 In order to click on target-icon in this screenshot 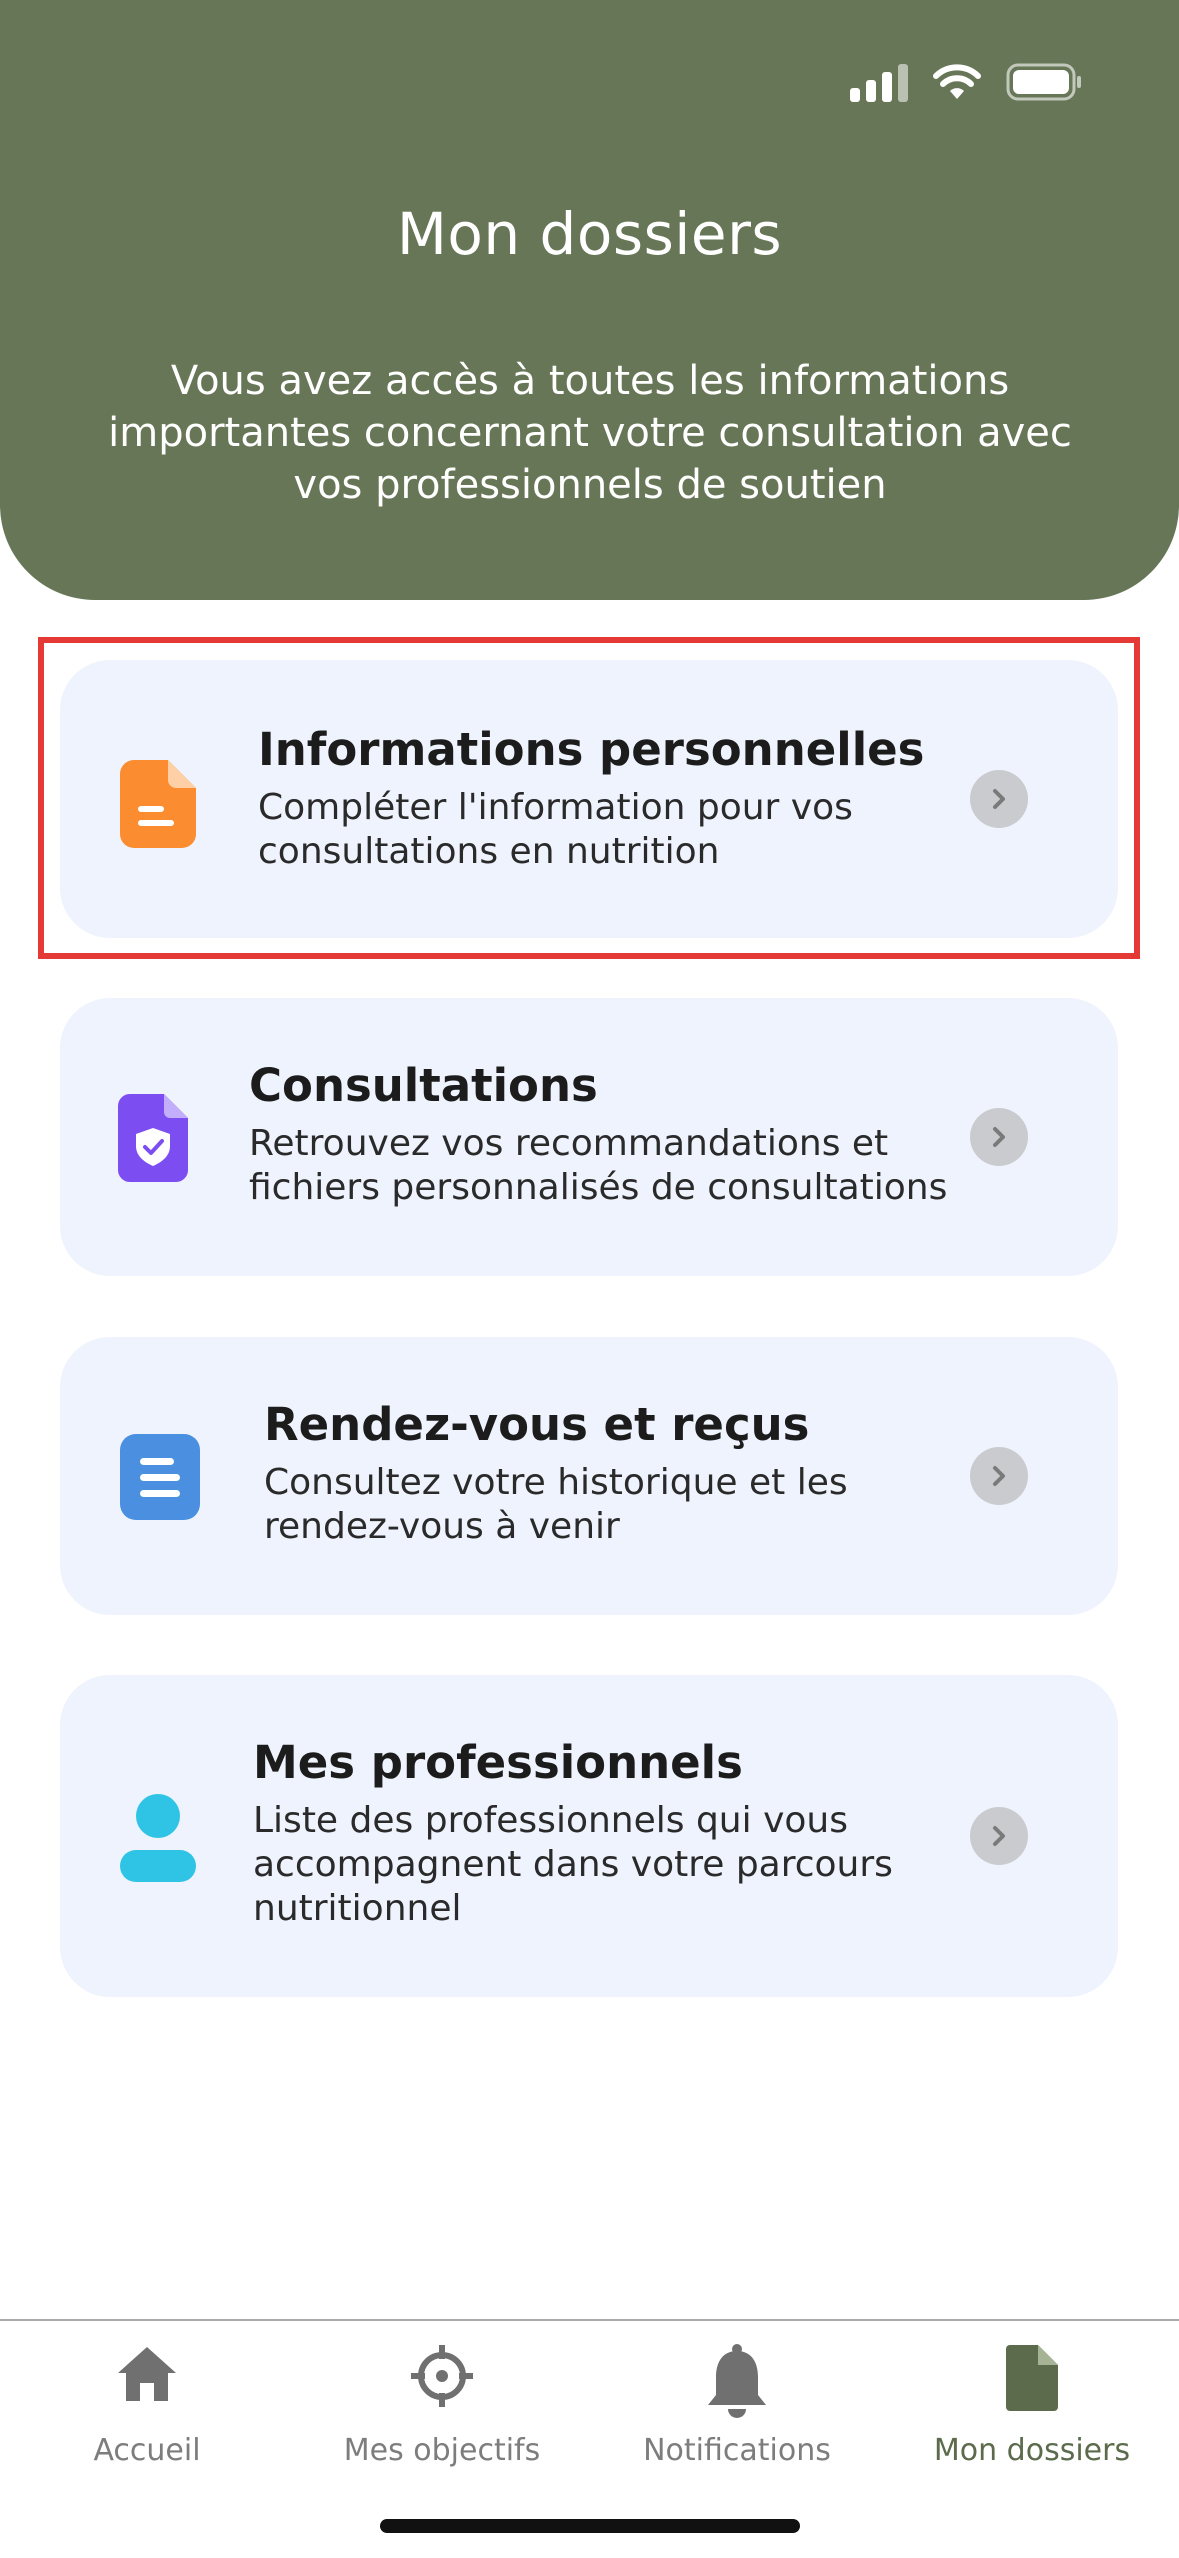, I will do `click(442, 2376)`.